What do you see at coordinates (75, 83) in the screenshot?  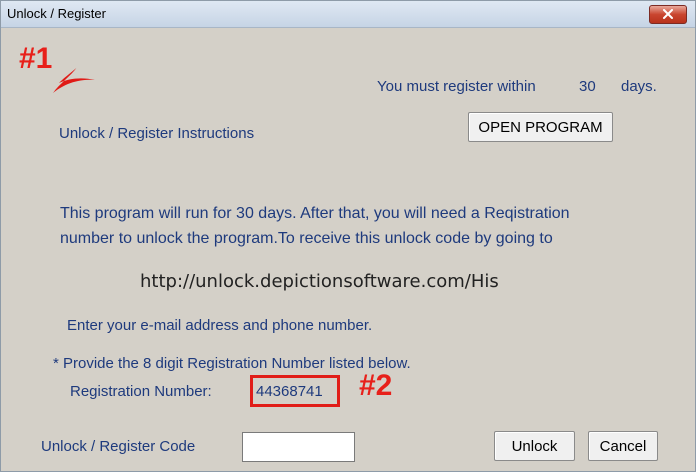 I see `swoosh-logo-icon` at bounding box center [75, 83].